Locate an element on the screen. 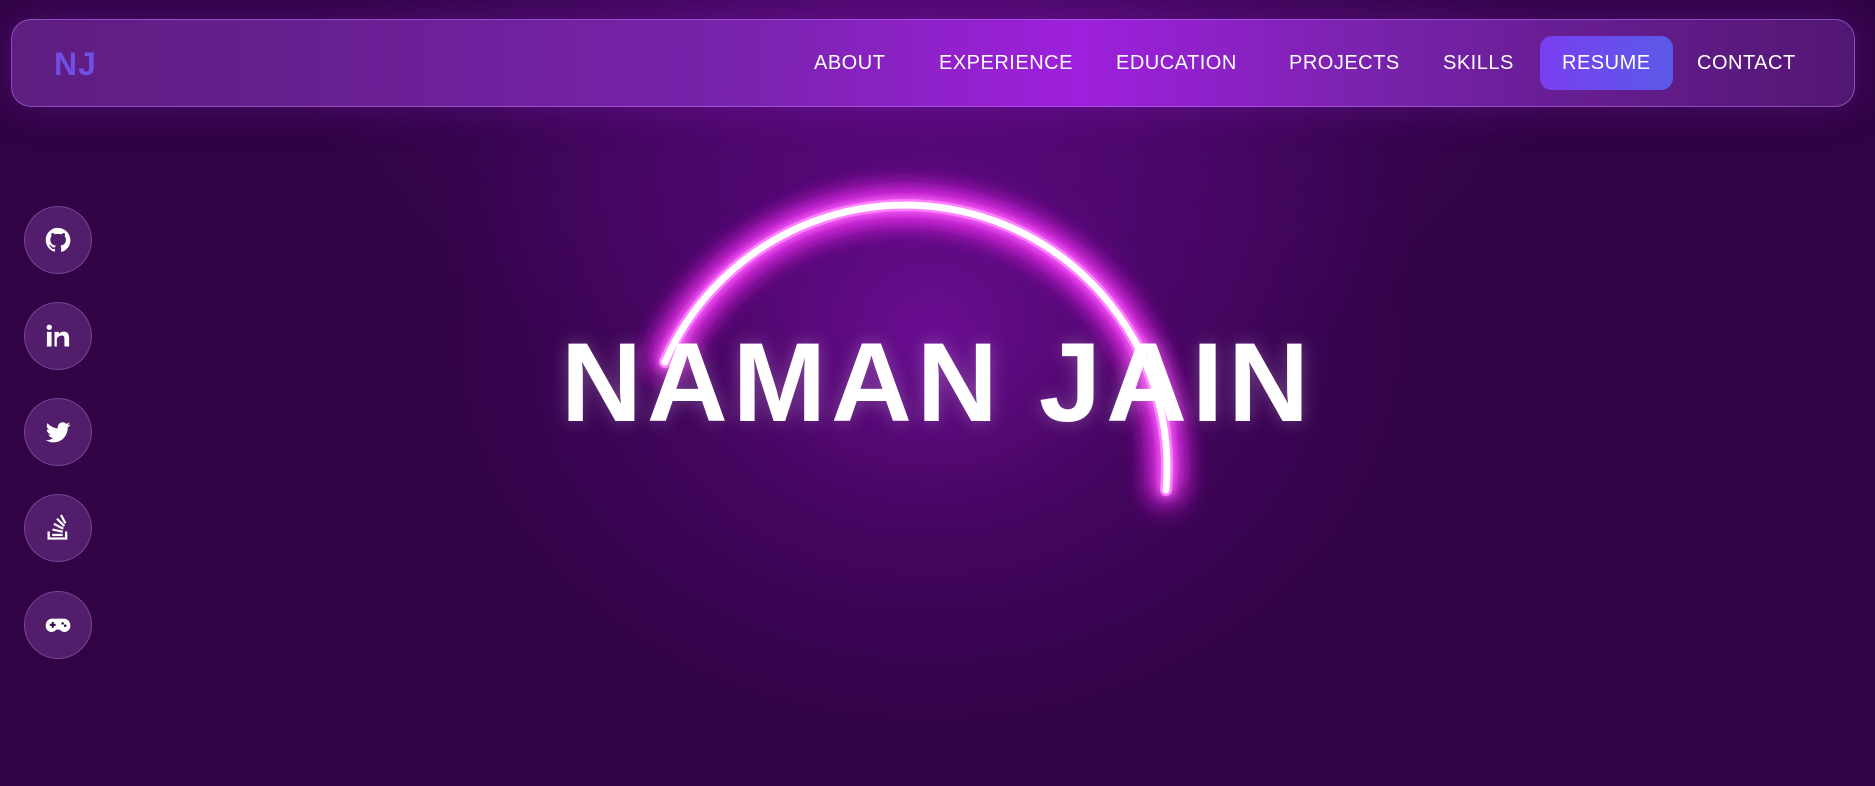 The image size is (1875, 786). nav-about: ABOUT is located at coordinates (849, 63).